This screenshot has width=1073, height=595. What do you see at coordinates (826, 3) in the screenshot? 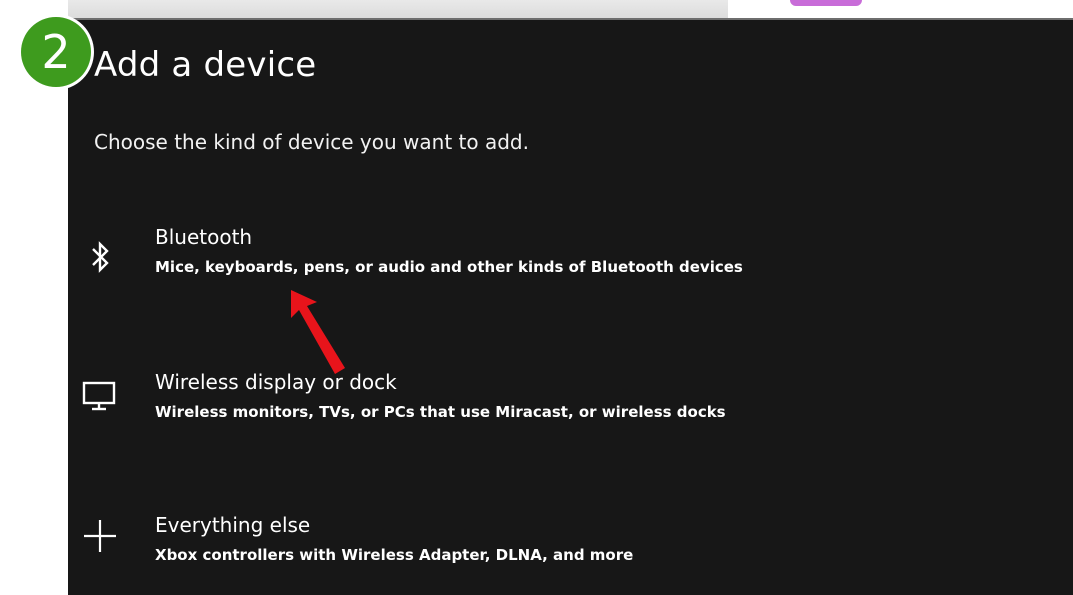
I see `background-accent-button` at bounding box center [826, 3].